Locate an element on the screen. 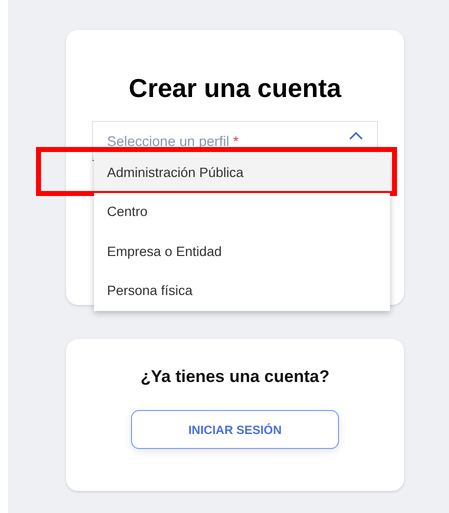 The height and width of the screenshot is (513, 449). login-button: INICIAR SESIÓN is located at coordinates (235, 429).